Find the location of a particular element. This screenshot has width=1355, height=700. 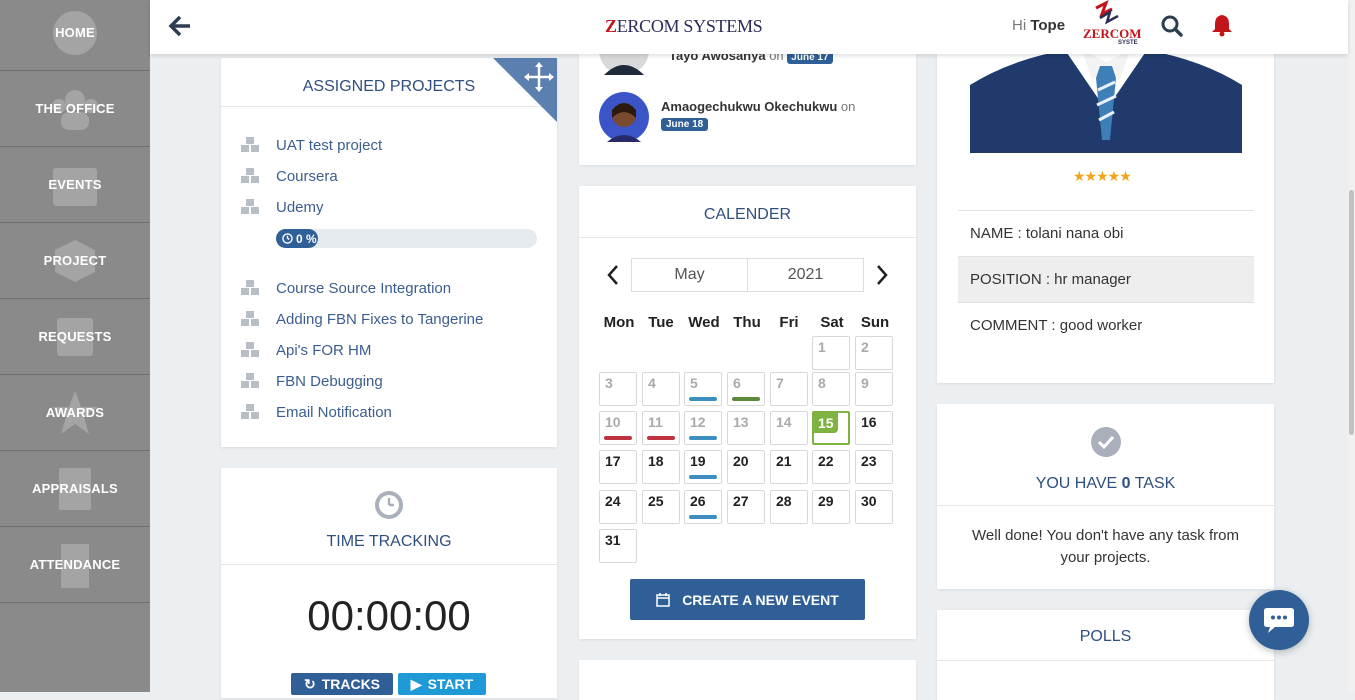

day-name: Thu is located at coordinates (747, 322).